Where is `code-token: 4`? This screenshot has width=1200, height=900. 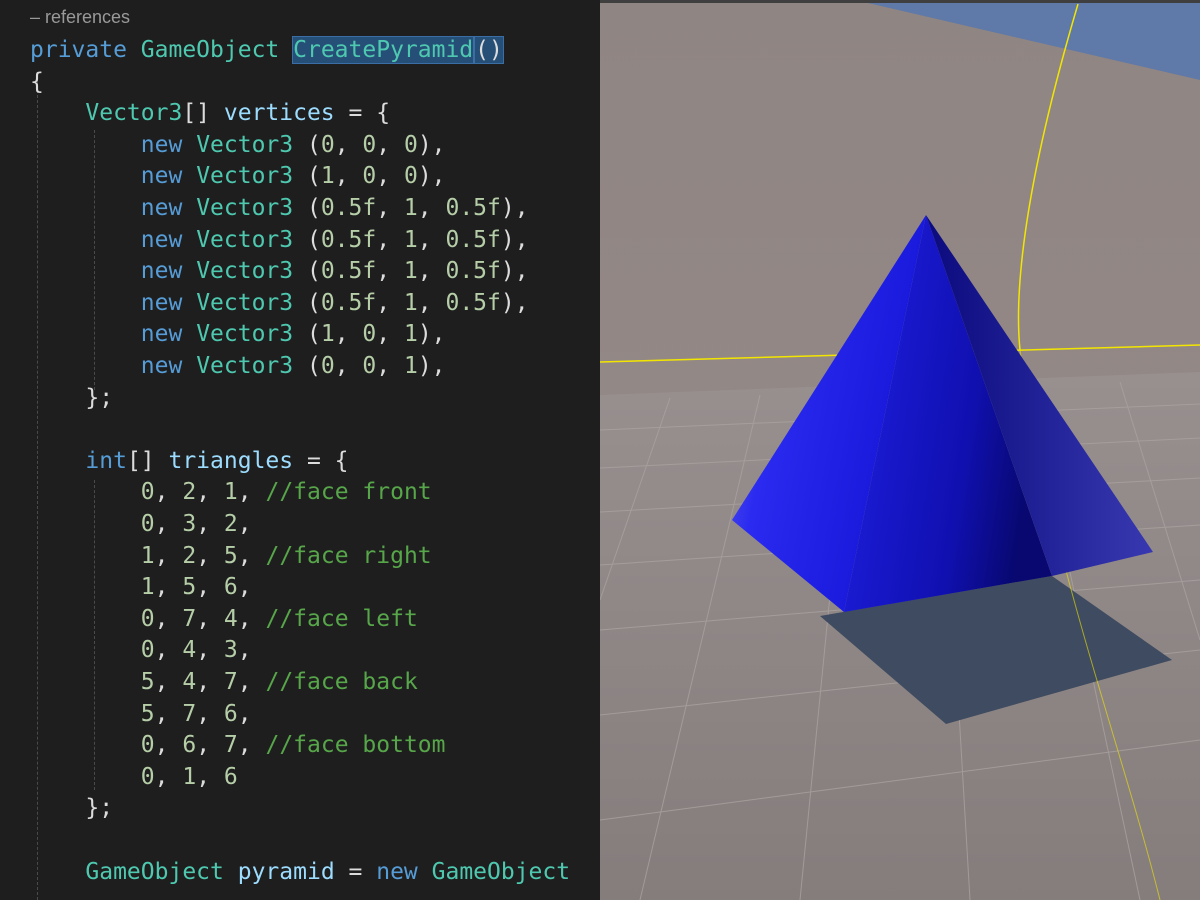 code-token: 4 is located at coordinates (189, 650).